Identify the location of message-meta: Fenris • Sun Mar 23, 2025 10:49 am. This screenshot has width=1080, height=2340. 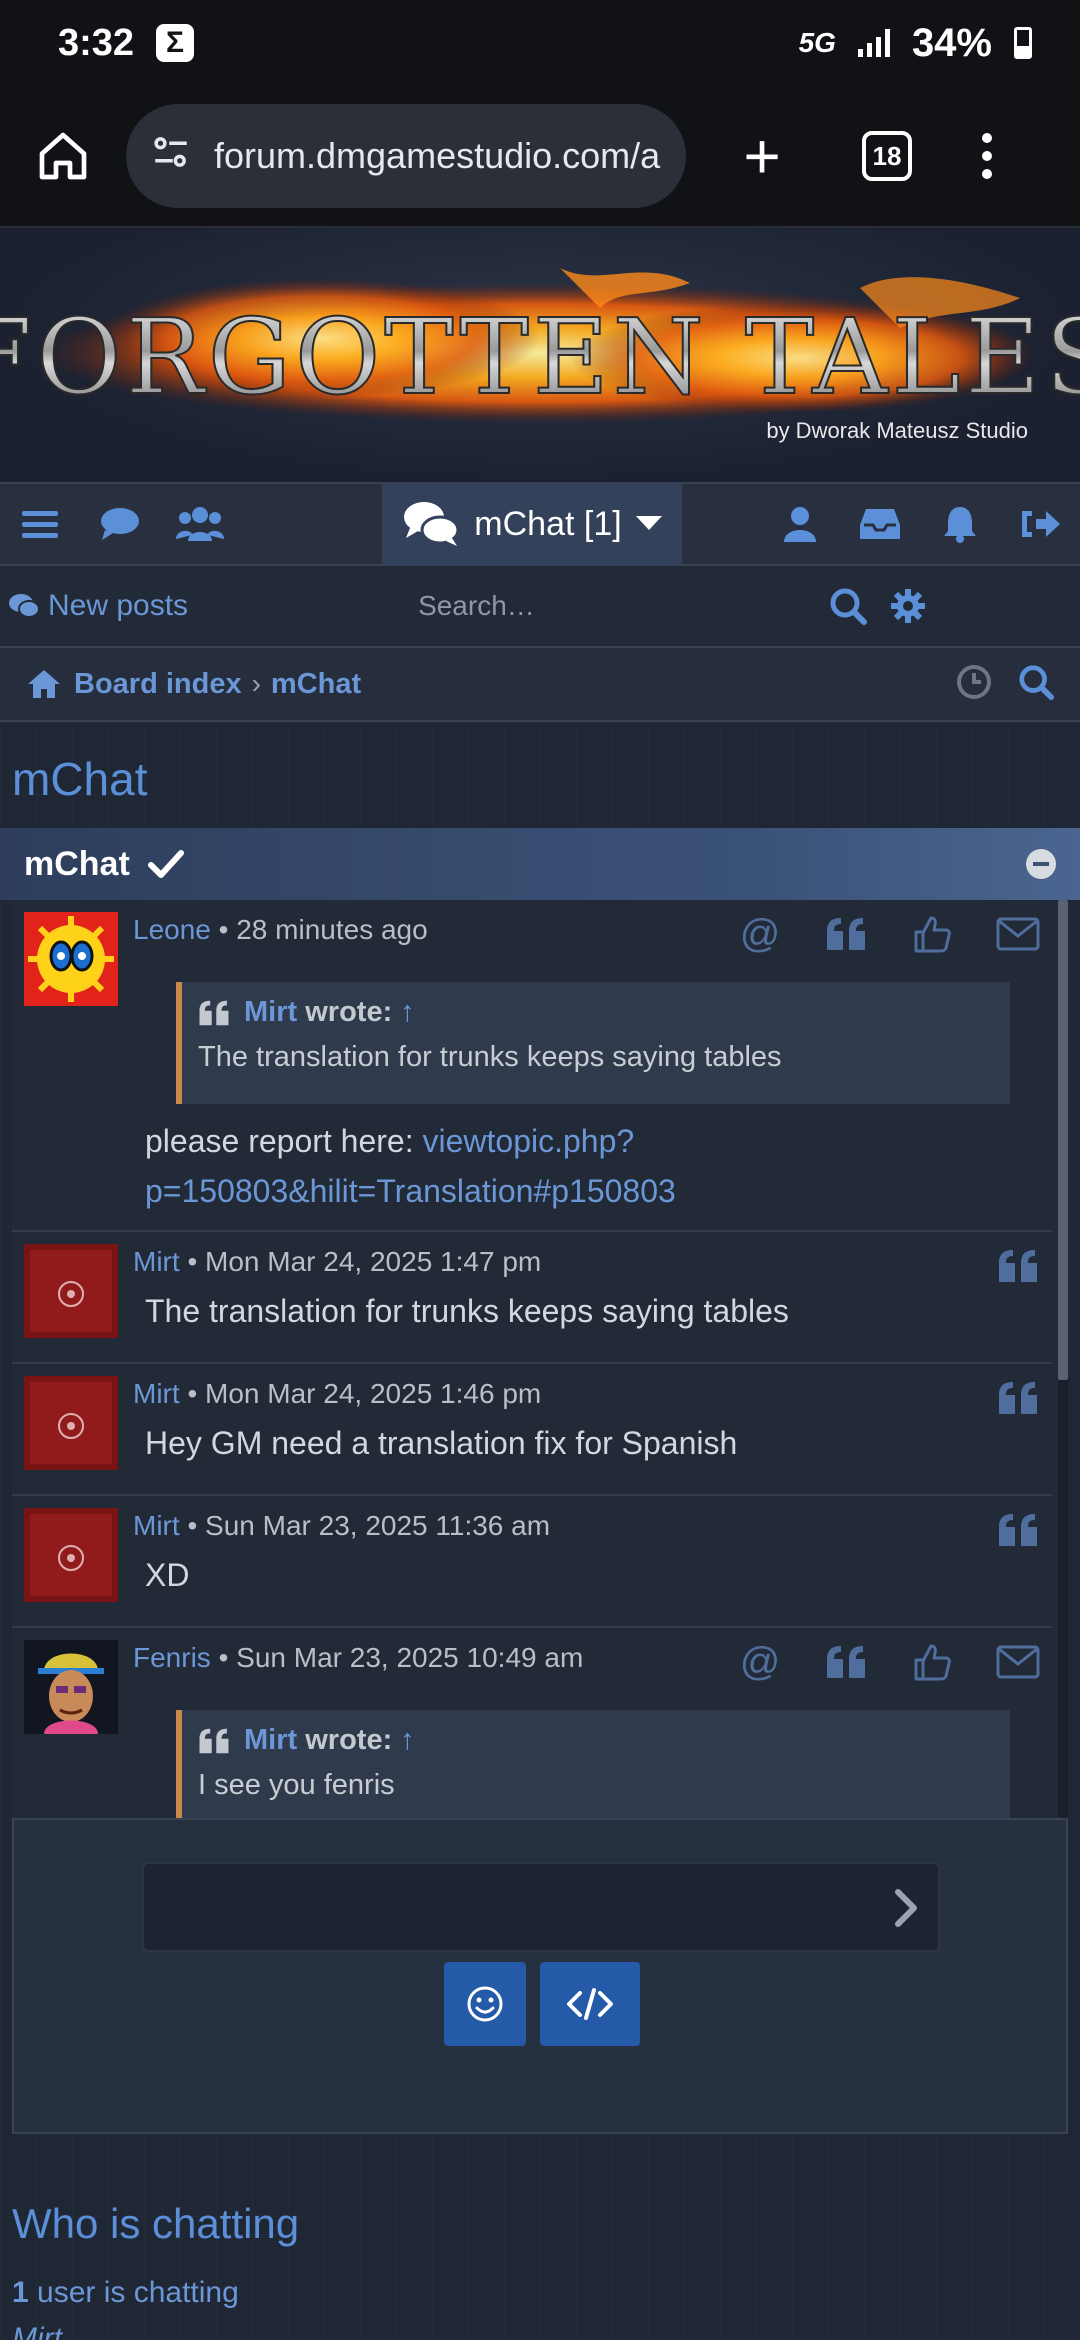
(358, 1658).